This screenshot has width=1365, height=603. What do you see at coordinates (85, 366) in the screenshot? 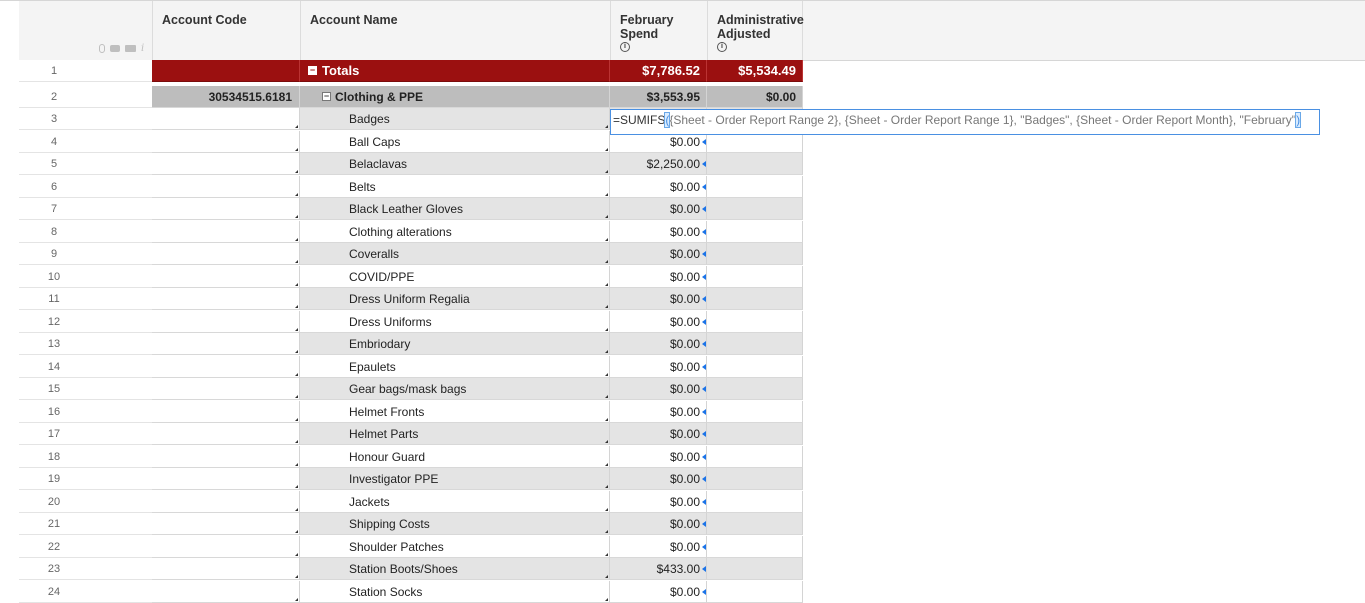
I see `row-number-cell: 14` at bounding box center [85, 366].